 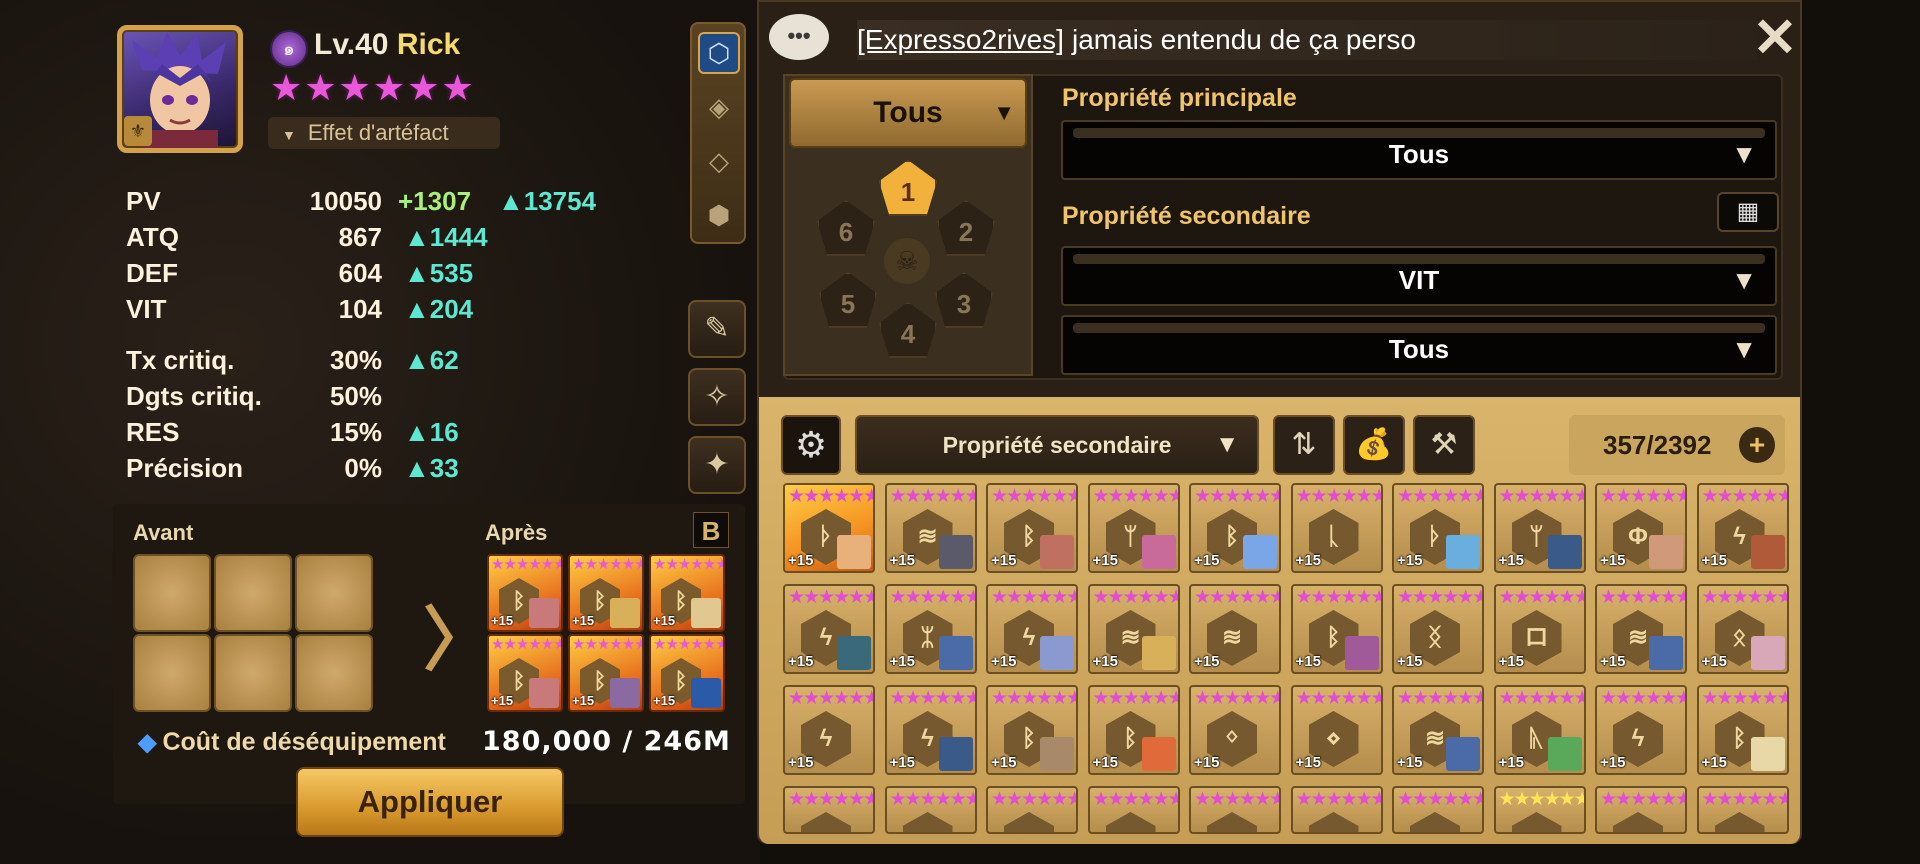 What do you see at coordinates (930, 629) in the screenshot?
I see `rune-card: ★★★★★★ ᛯ +15` at bounding box center [930, 629].